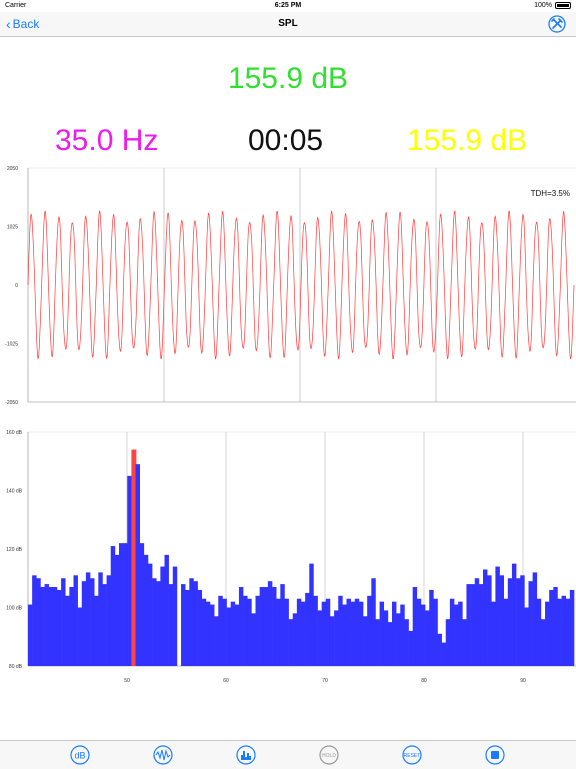 The height and width of the screenshot is (769, 576). I want to click on distortion-annotation: TDH=3.5%, so click(550, 193).